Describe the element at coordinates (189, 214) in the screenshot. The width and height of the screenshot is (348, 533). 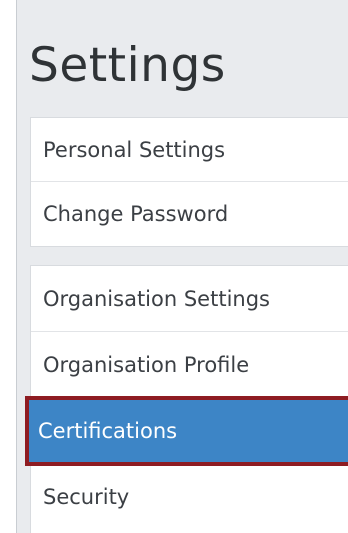
I see `menu-item-change-password: Change Password` at that location.